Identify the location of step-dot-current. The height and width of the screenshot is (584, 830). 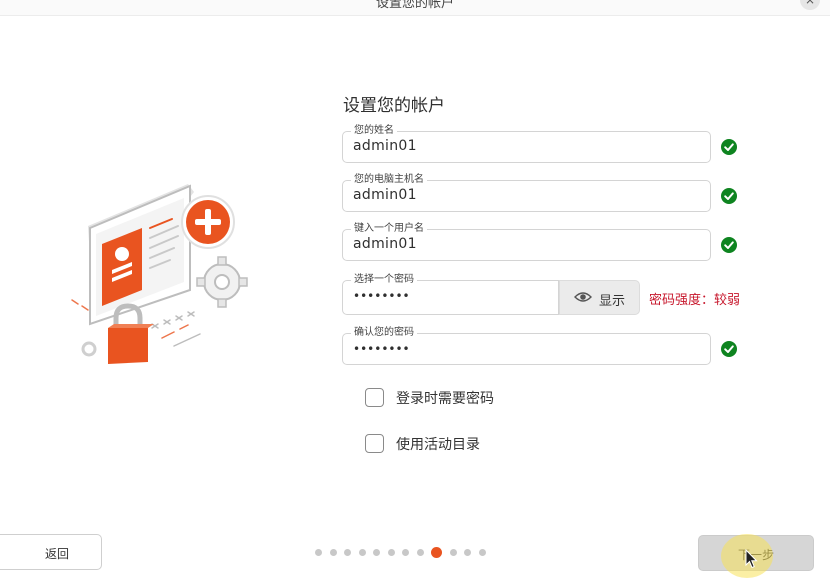
(436, 552).